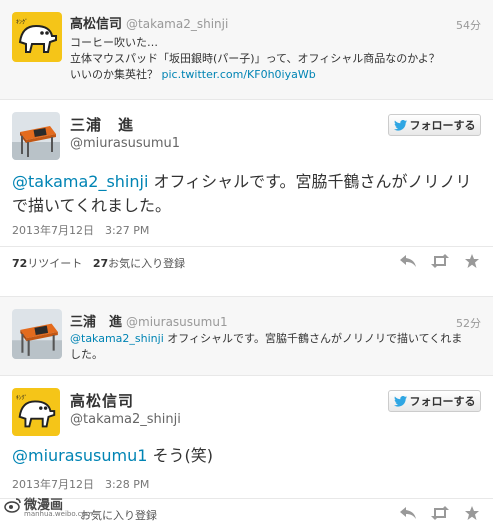 The width and height of the screenshot is (493, 528). Describe the element at coordinates (55, 263) in the screenshot. I see `retweet-label: リツイート` at that location.